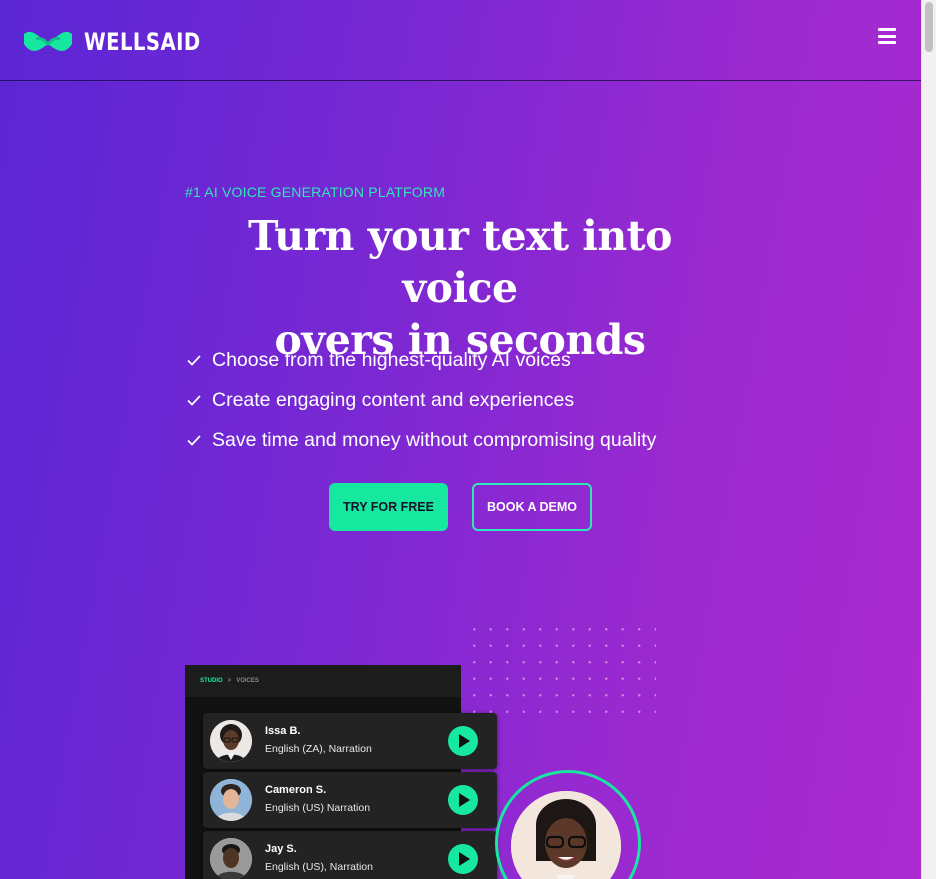 This screenshot has width=936, height=879. Describe the element at coordinates (532, 507) in the screenshot. I see `book-a-demo-button: BOOK A DEMO` at that location.